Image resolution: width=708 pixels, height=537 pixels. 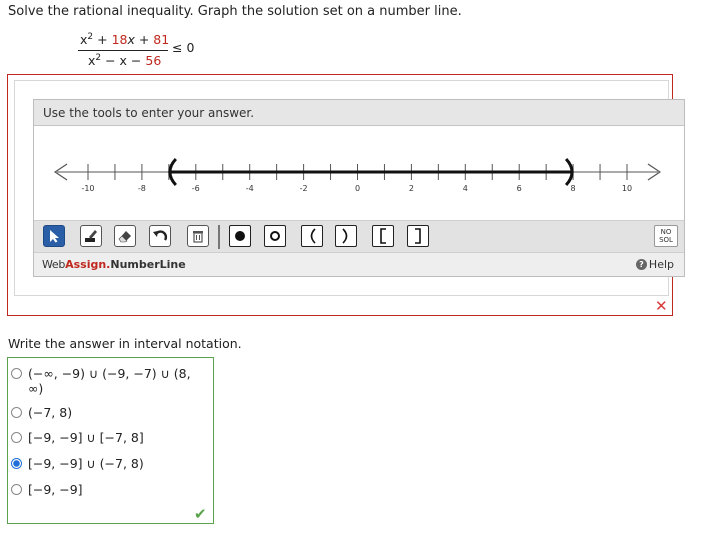 I want to click on tick-label: 8, so click(x=573, y=188).